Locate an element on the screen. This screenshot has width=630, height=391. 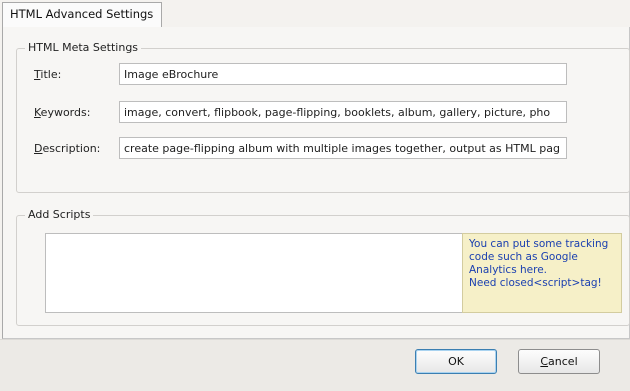
scripts-textarea is located at coordinates (261, 273).